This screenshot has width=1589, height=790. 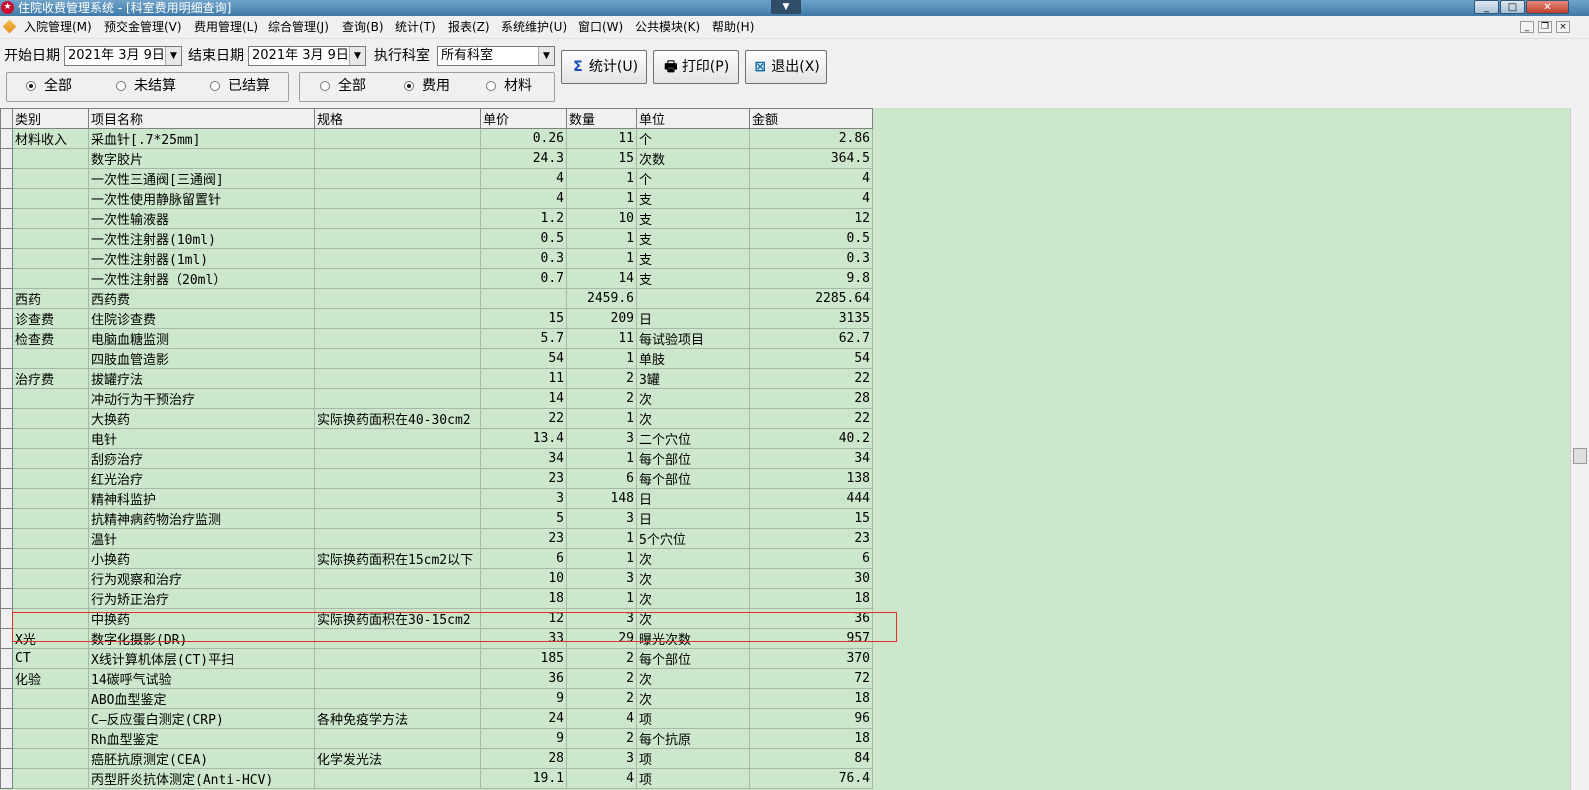 I want to click on cell-unit: 日, so click(x=693, y=498).